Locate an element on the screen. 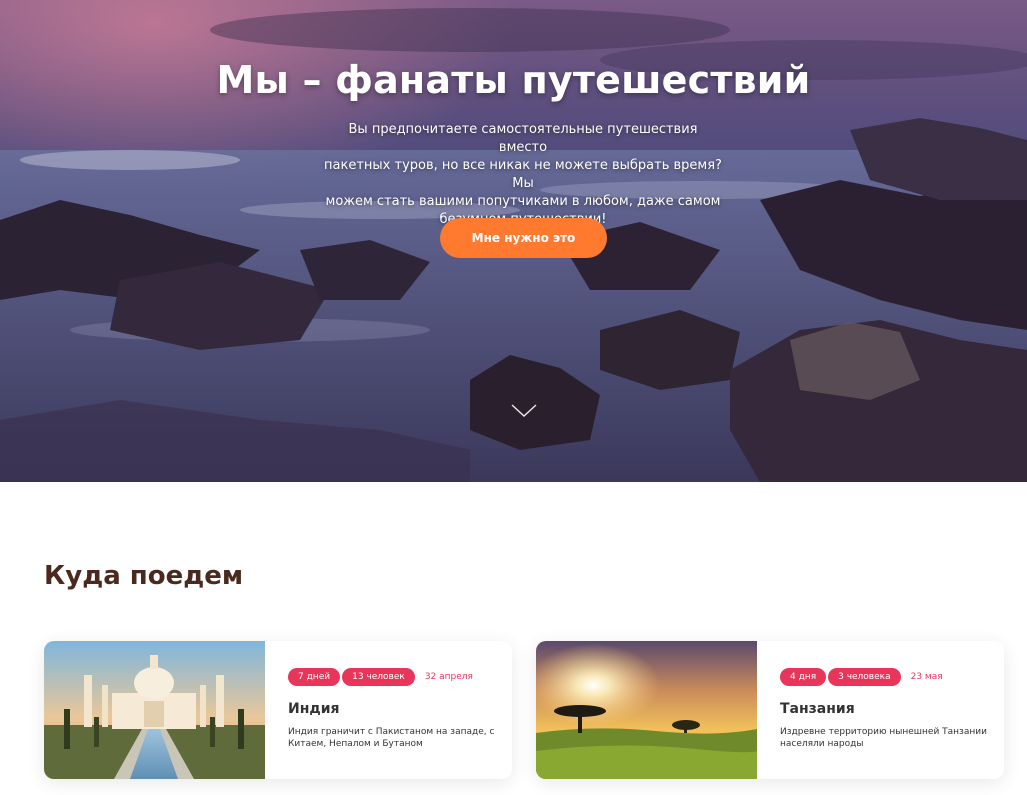 The height and width of the screenshot is (795, 1027). people-tag: 3 человека is located at coordinates (864, 677).